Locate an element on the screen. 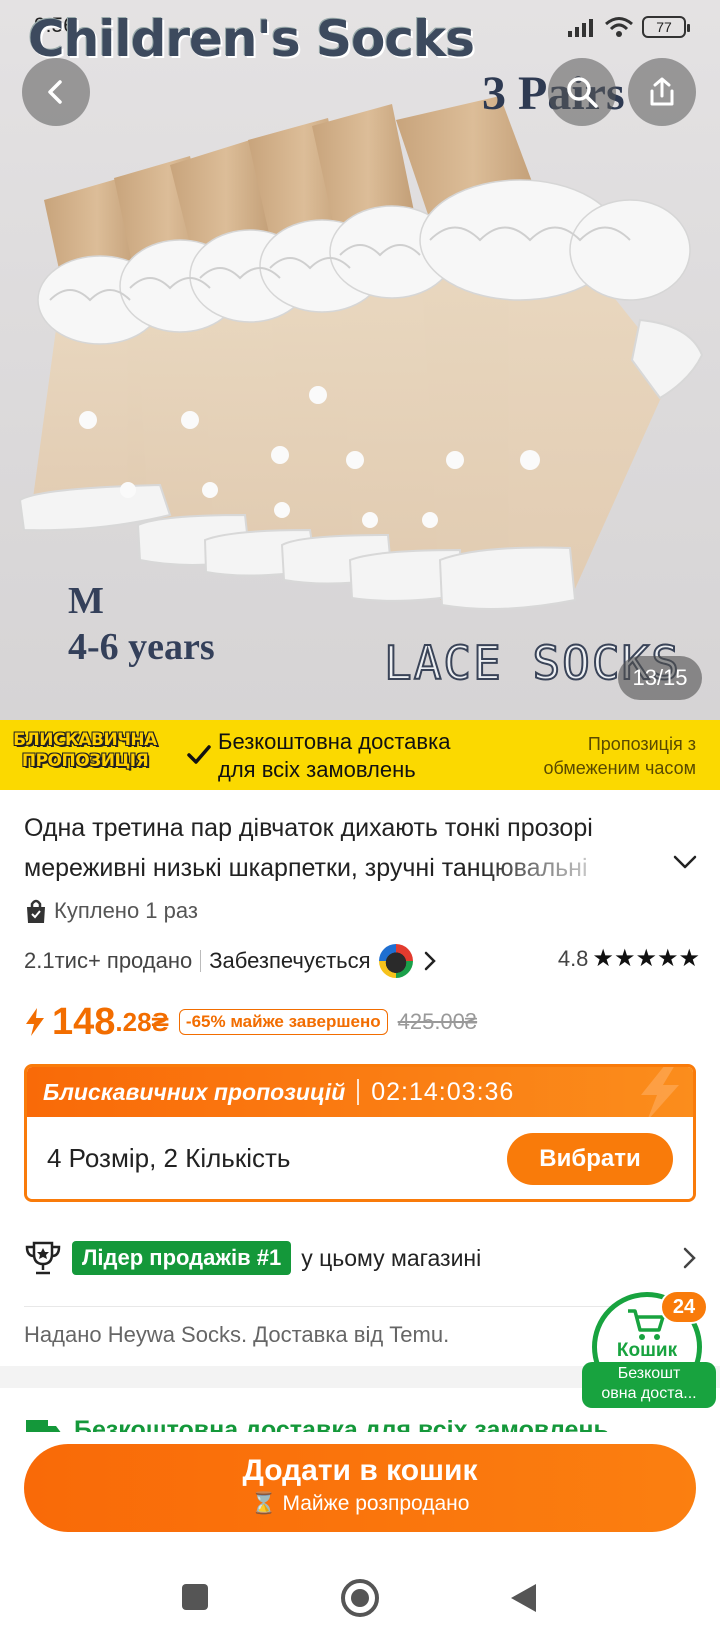 The image size is (720, 1650). price-main: 148 is located at coordinates (84, 1021).